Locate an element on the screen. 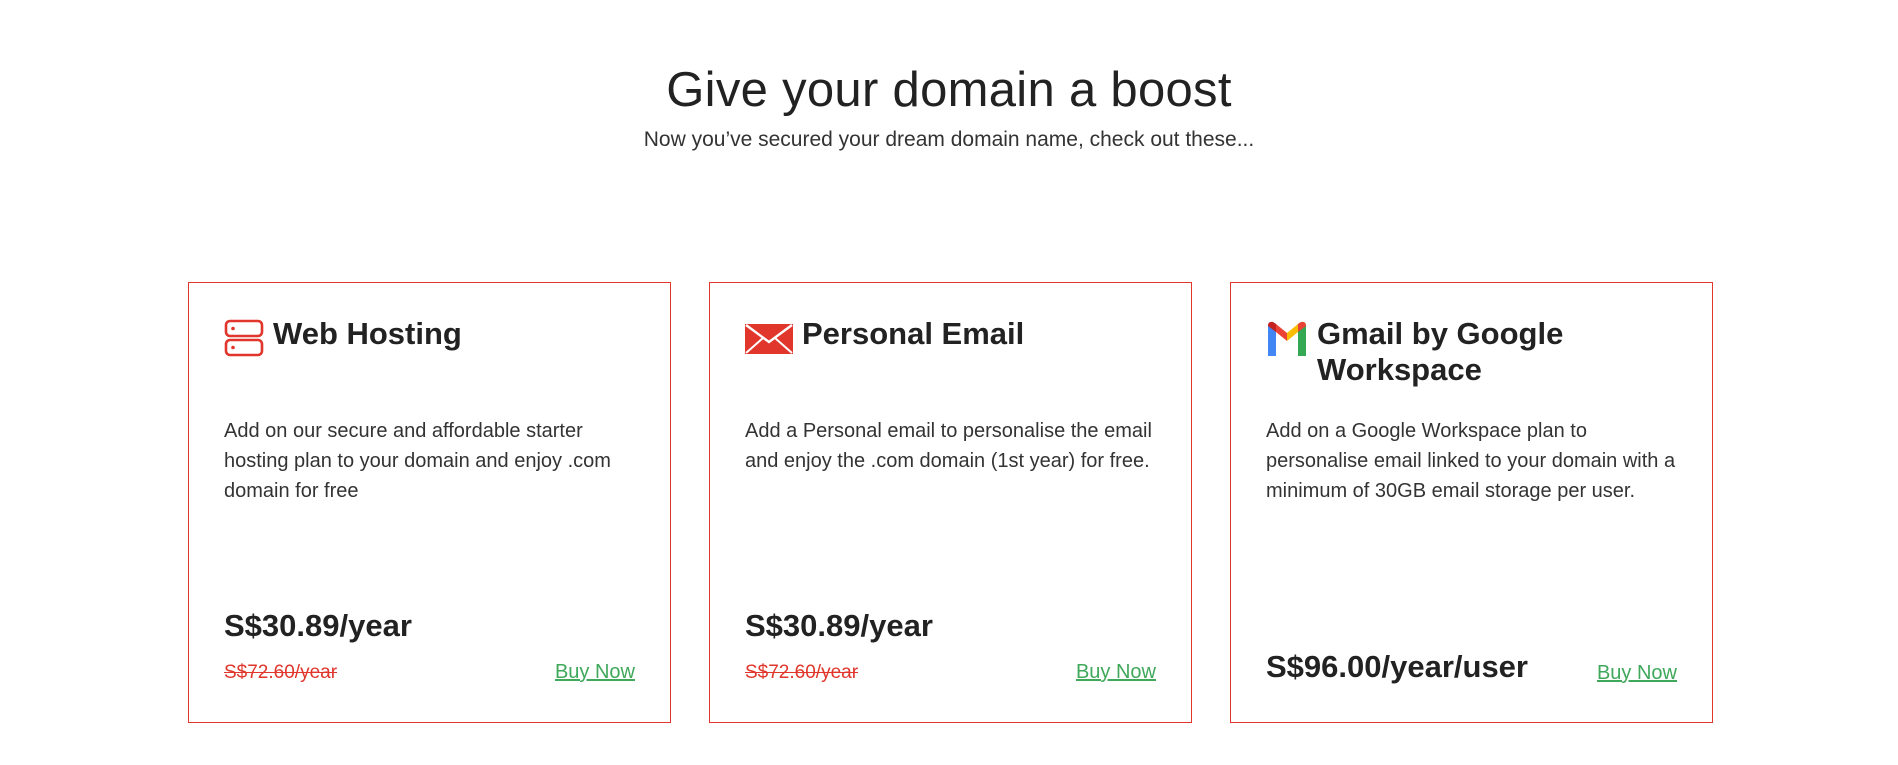 This screenshot has width=1898, height=765. card-header: Gmail by Google Workspace is located at coordinates (1474, 352).